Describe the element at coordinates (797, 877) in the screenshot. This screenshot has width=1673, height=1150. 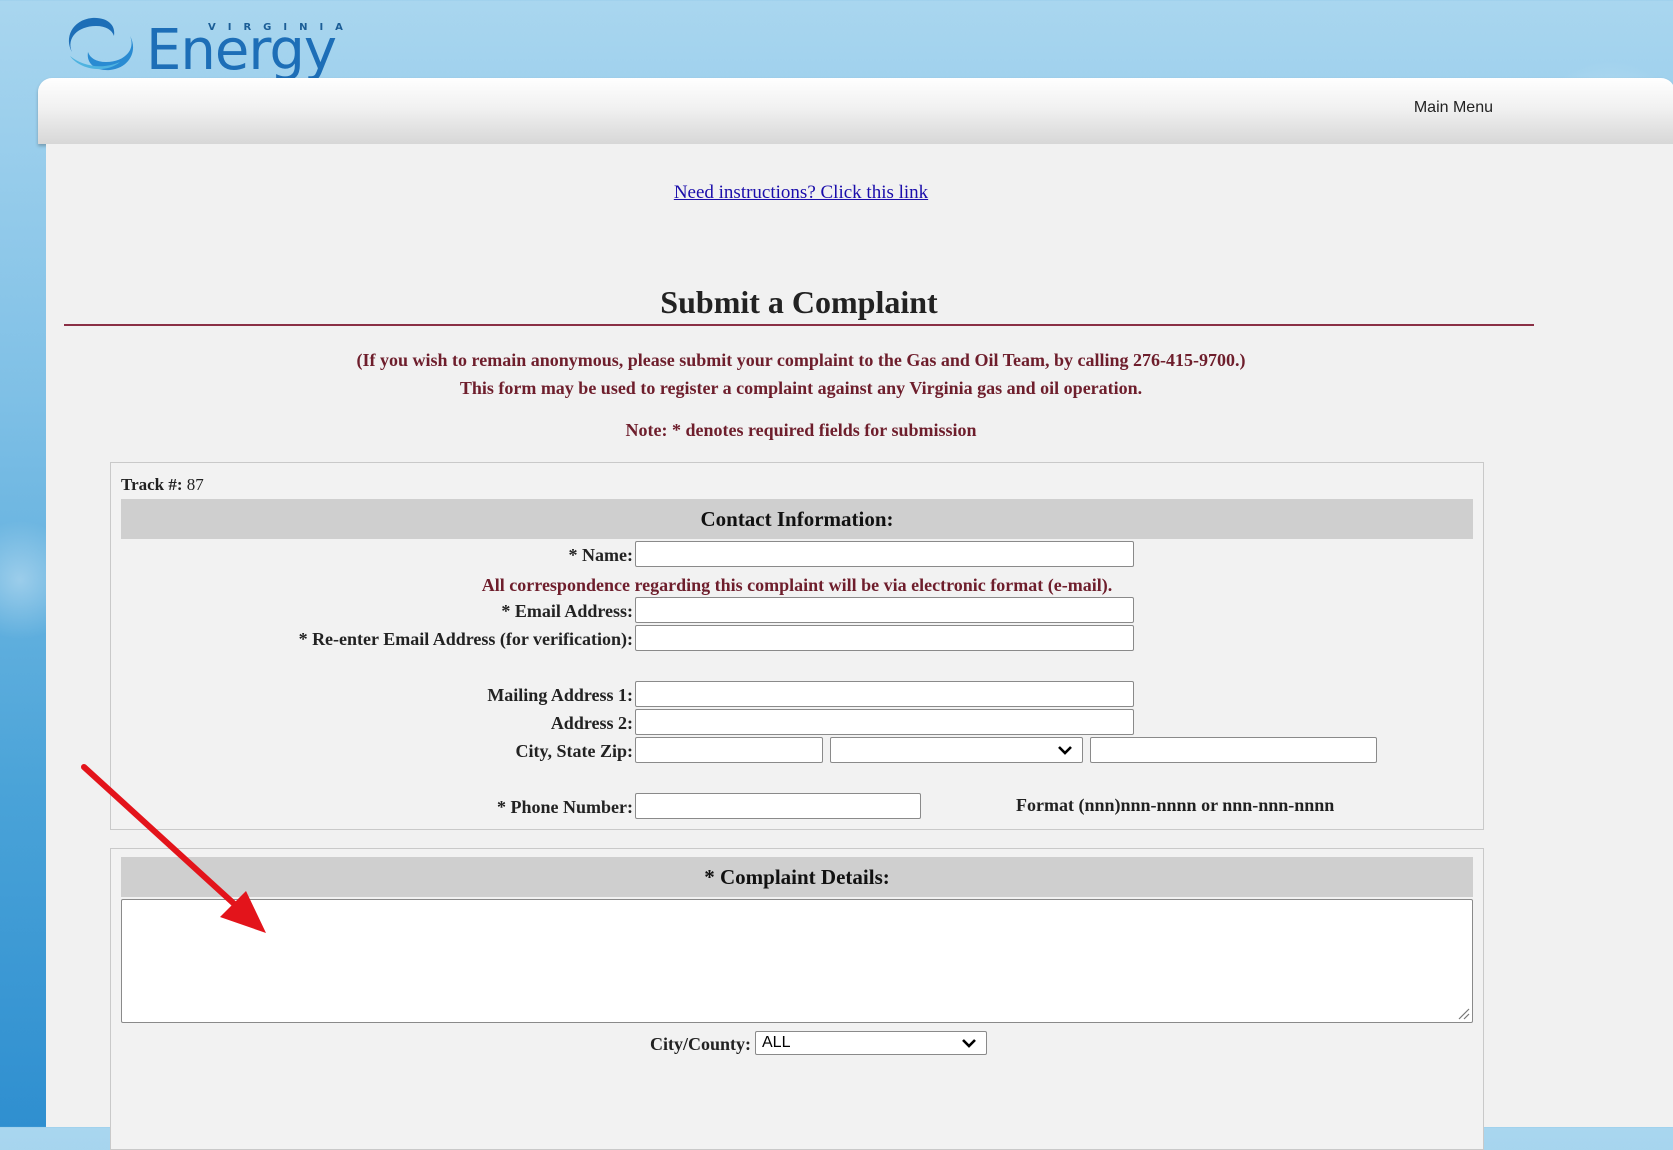
I see `complaint-details-header: * Complaint Details:` at that location.